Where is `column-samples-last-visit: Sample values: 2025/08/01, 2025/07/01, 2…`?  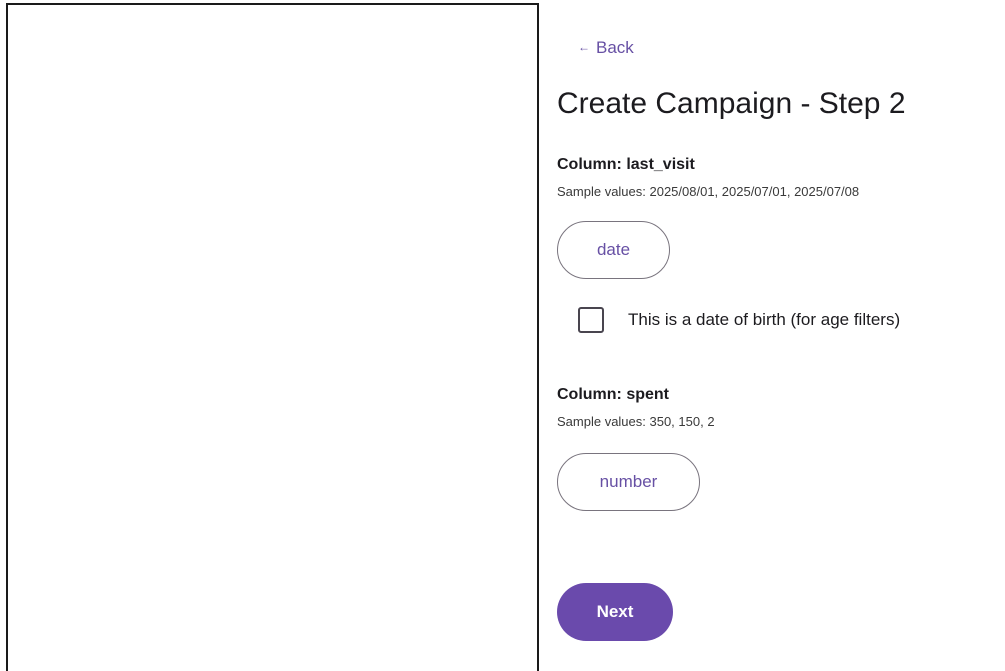
column-samples-last-visit: Sample values: 2025/08/01, 2025/07/01, 2… is located at coordinates (708, 191).